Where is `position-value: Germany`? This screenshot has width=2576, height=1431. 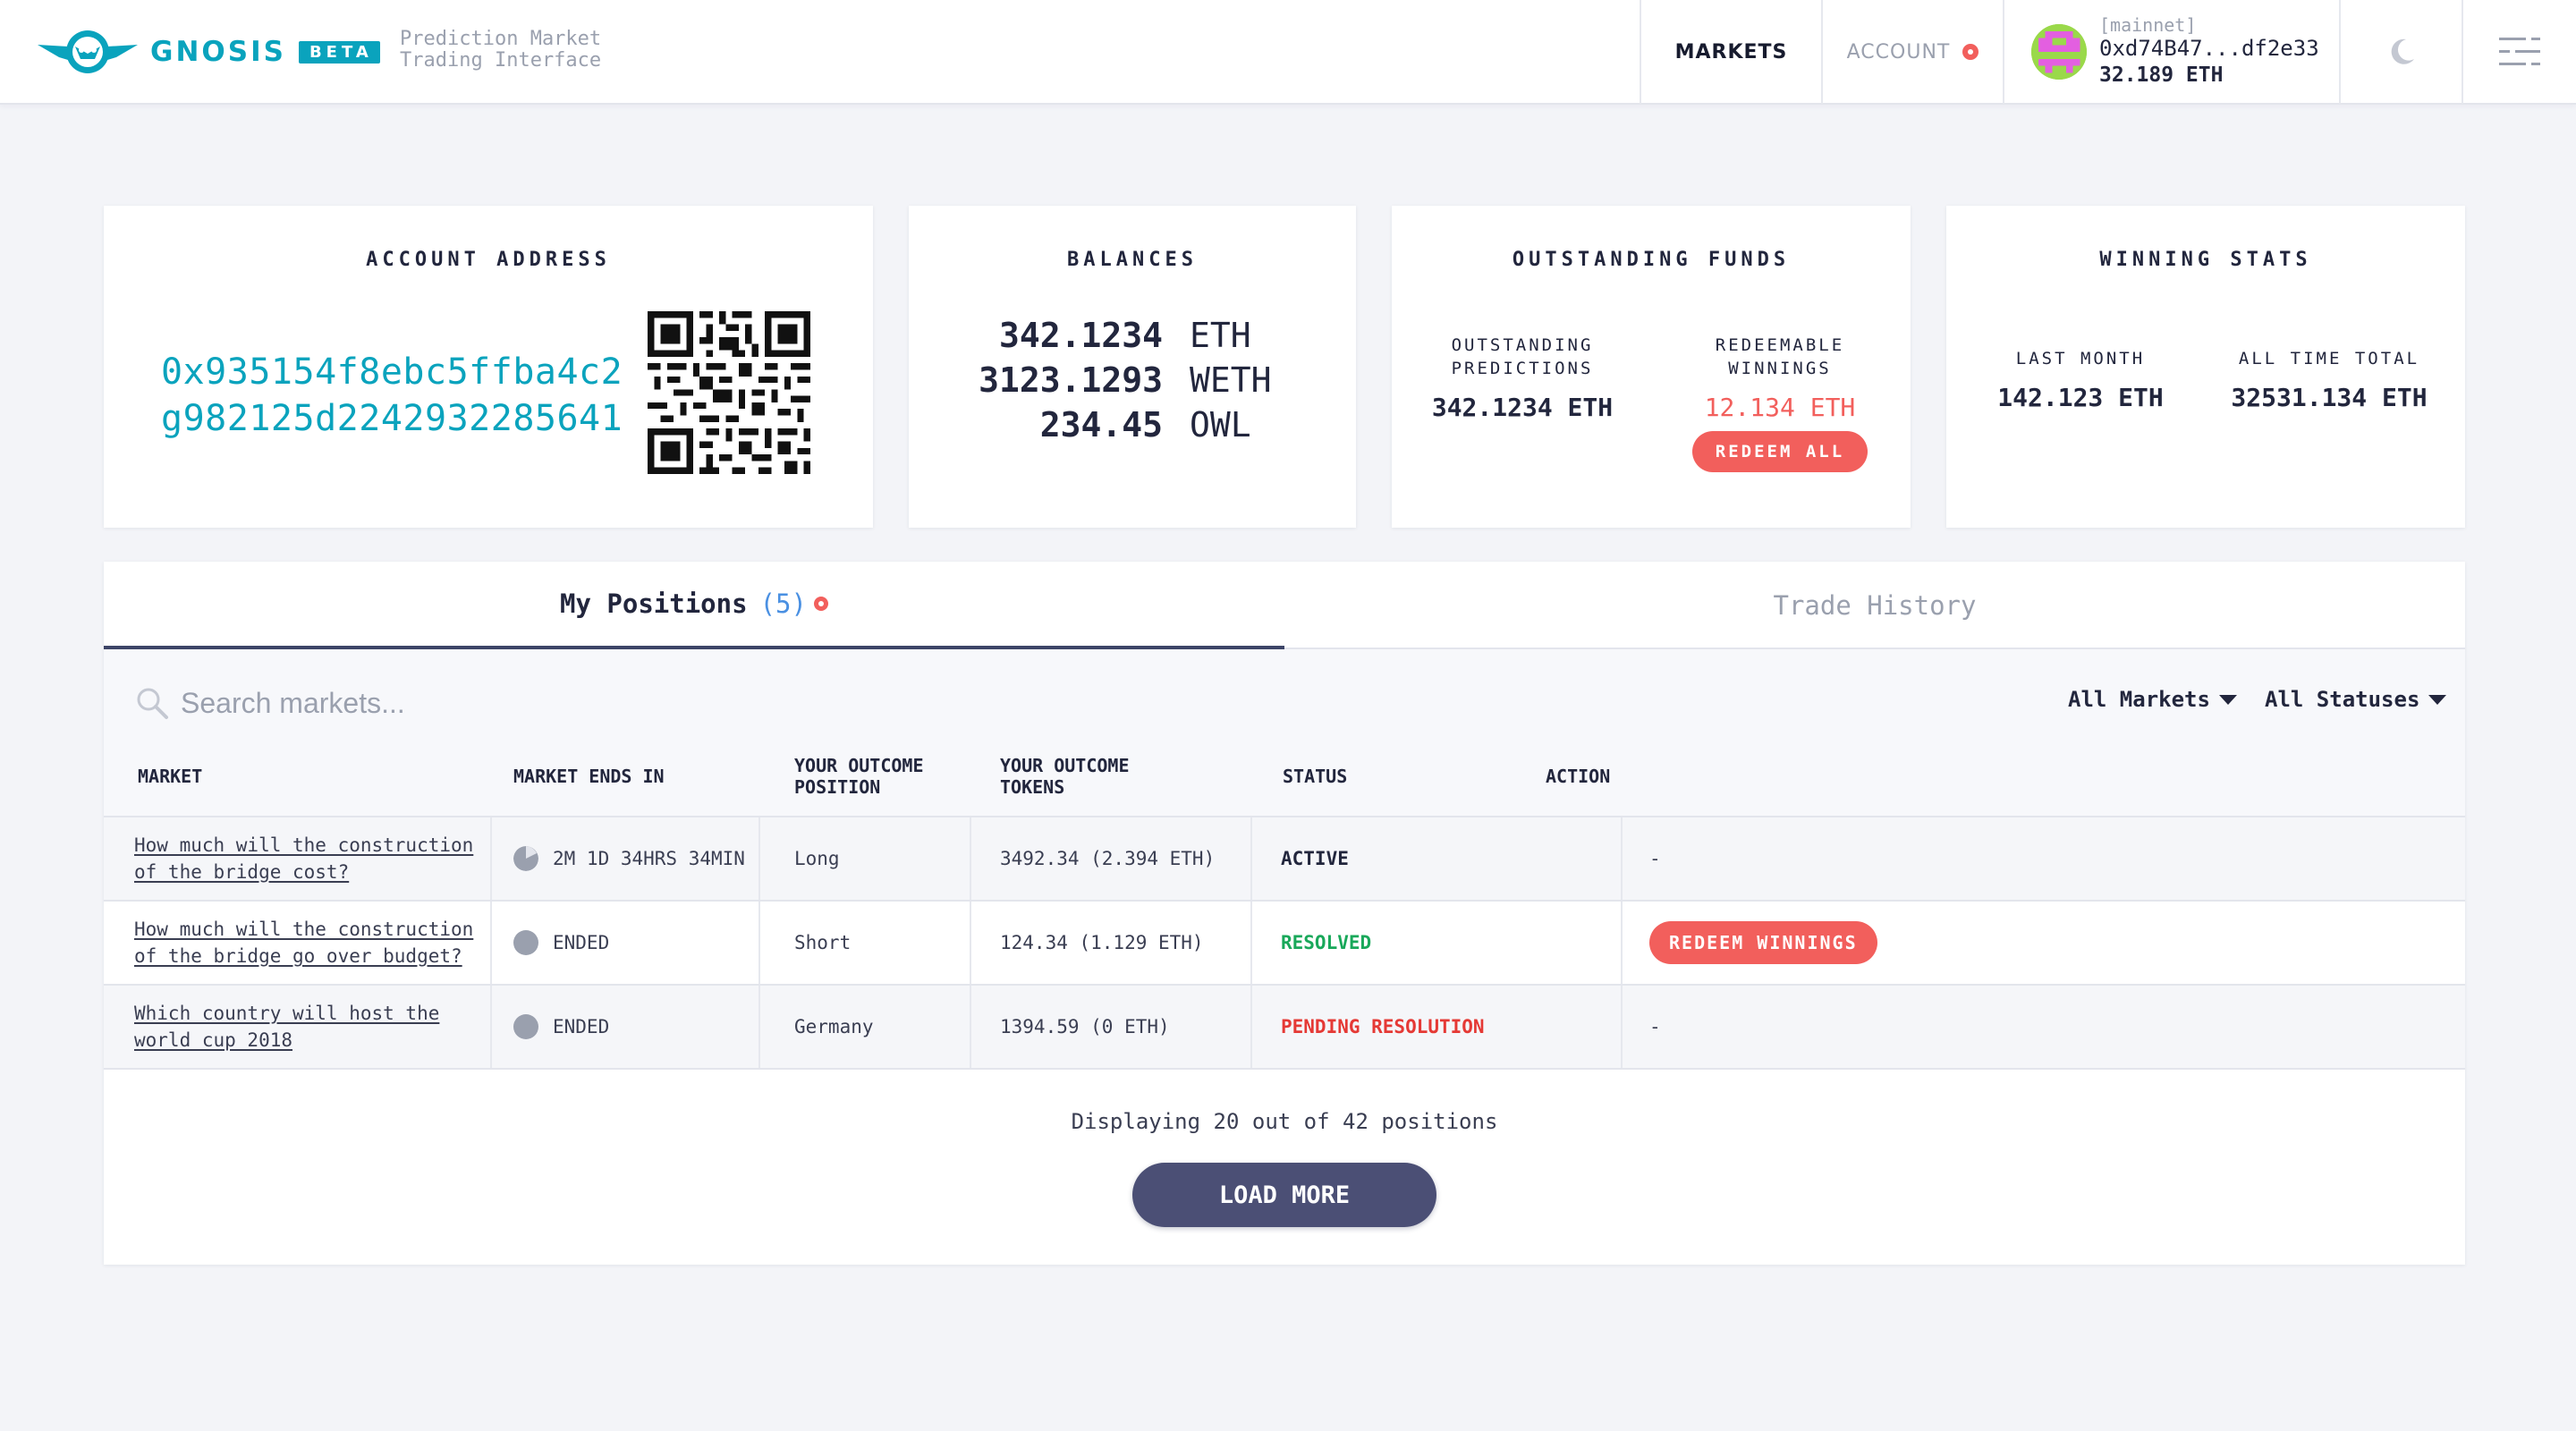
position-value: Germany is located at coordinates (834, 1026).